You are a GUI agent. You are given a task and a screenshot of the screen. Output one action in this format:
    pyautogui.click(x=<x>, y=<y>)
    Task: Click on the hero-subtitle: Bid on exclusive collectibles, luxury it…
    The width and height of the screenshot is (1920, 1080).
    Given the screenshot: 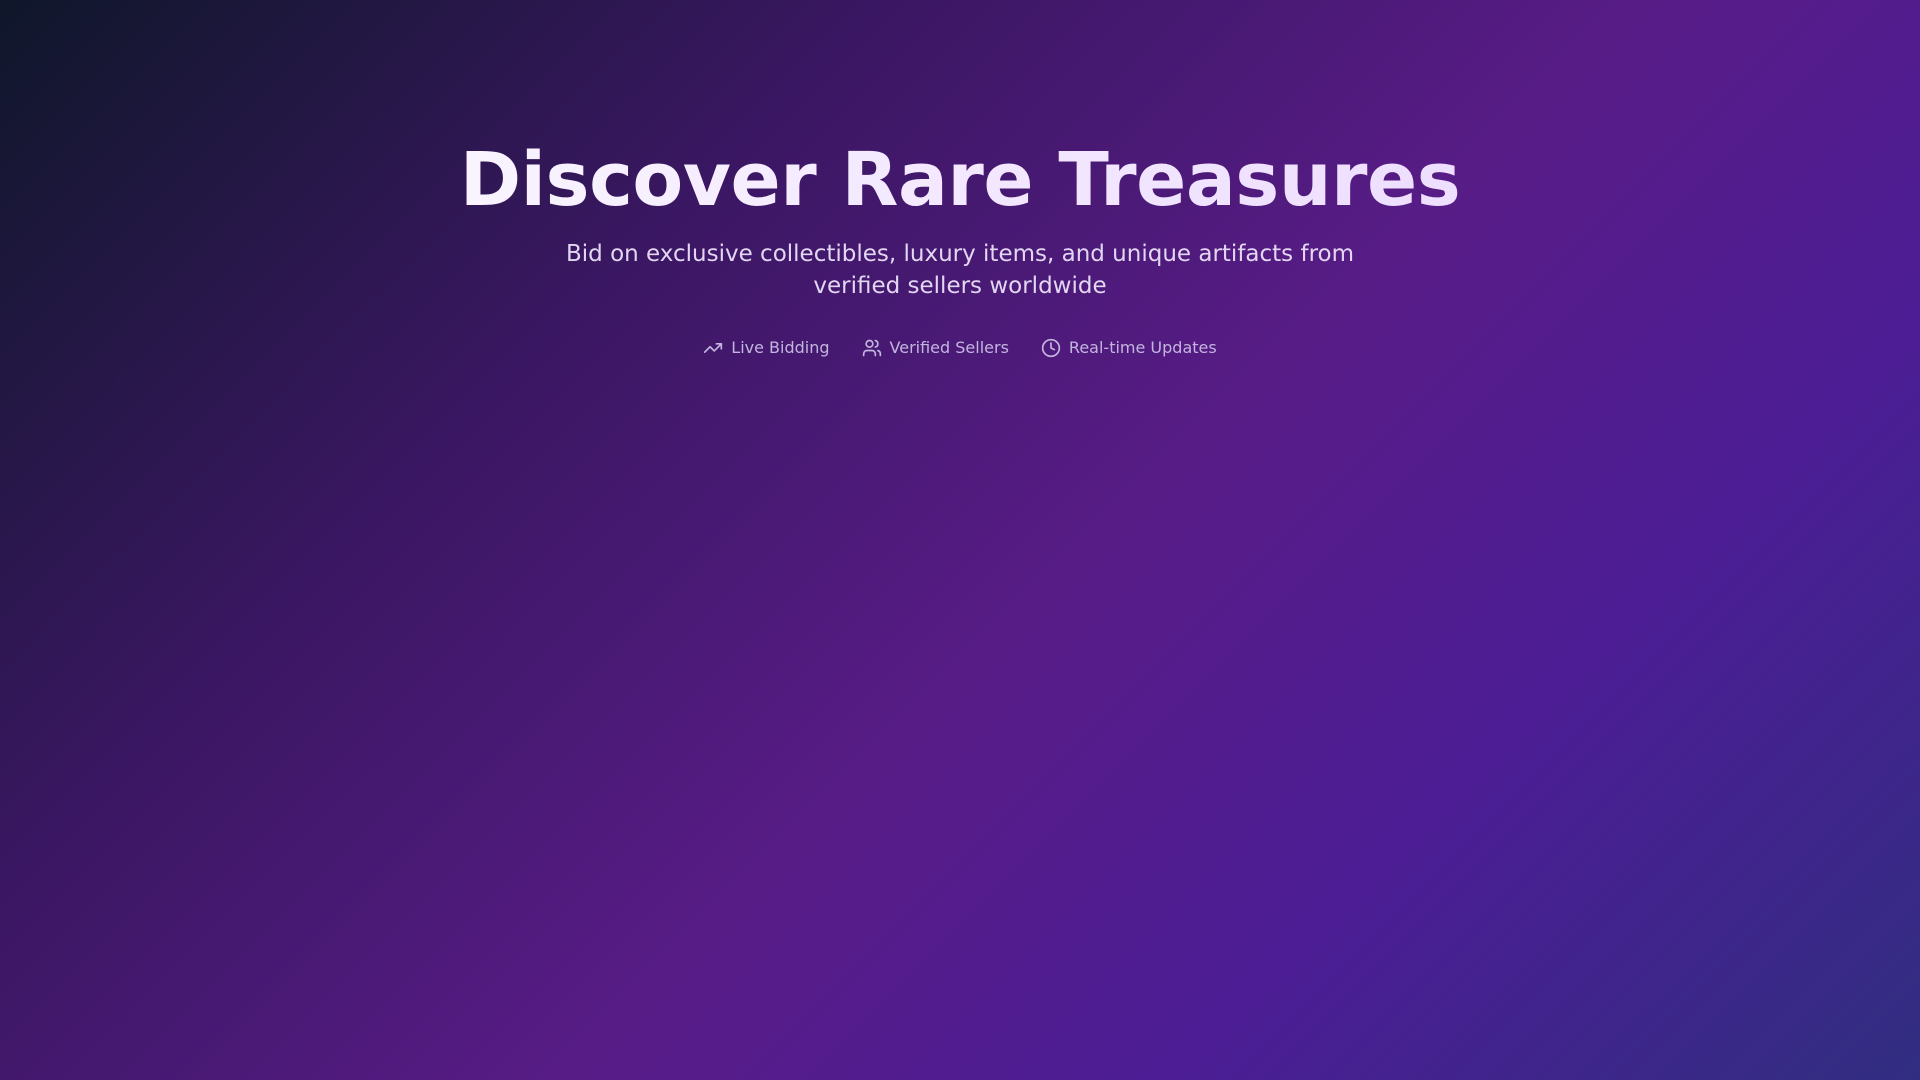 What is the action you would take?
    pyautogui.click(x=960, y=270)
    